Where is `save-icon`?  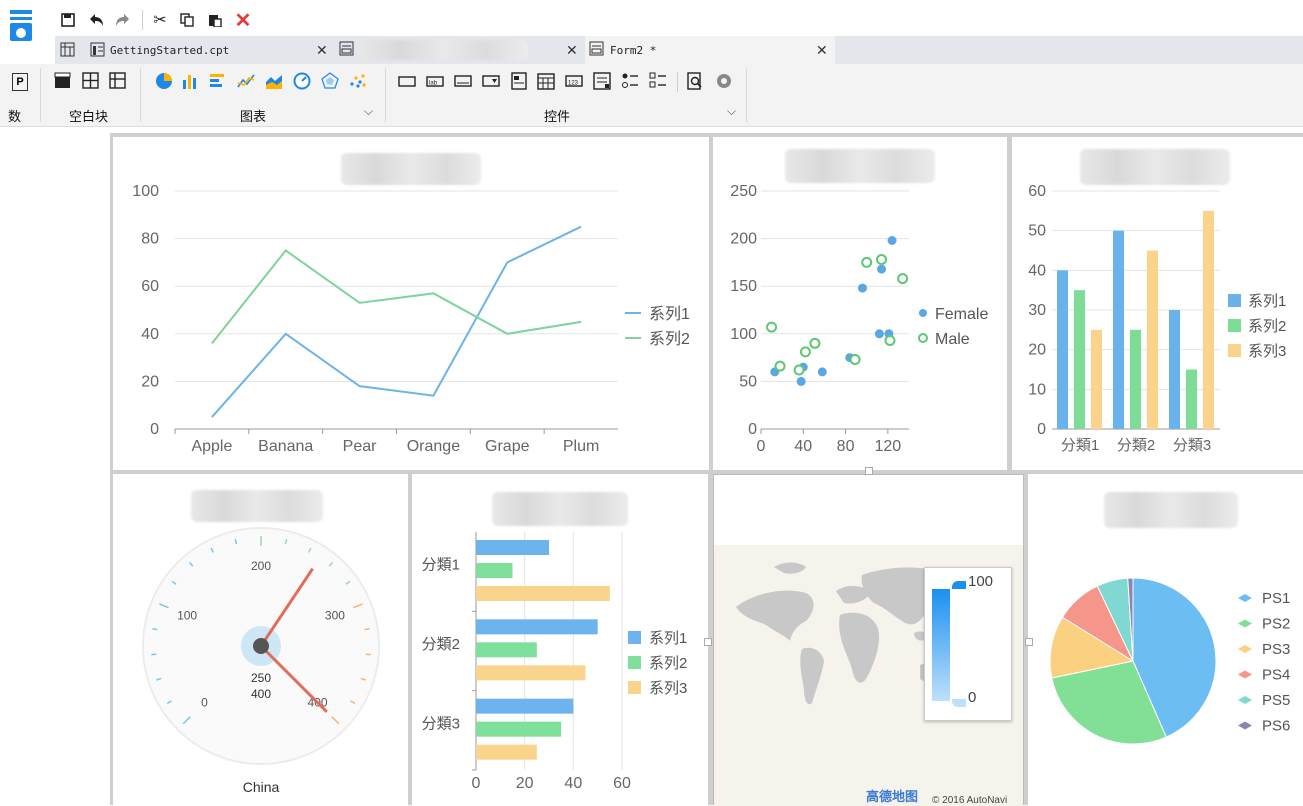
save-icon is located at coordinates (68, 20).